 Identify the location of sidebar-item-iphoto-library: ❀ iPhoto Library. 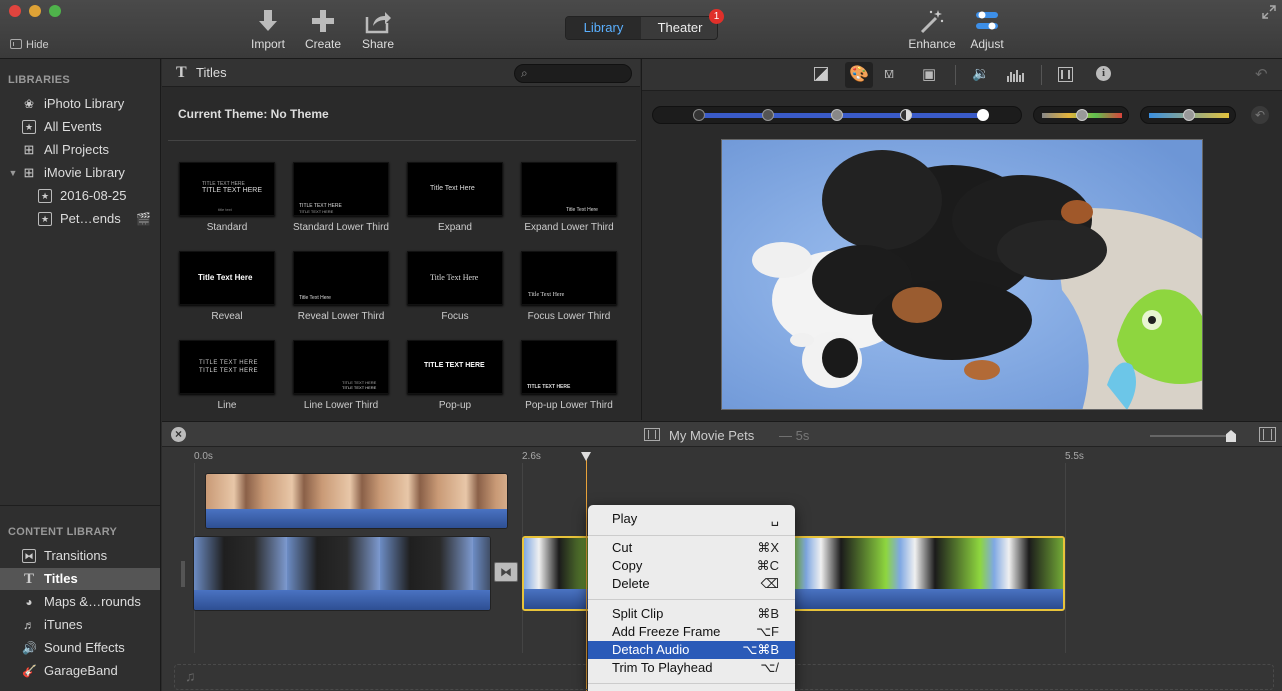
(80, 104).